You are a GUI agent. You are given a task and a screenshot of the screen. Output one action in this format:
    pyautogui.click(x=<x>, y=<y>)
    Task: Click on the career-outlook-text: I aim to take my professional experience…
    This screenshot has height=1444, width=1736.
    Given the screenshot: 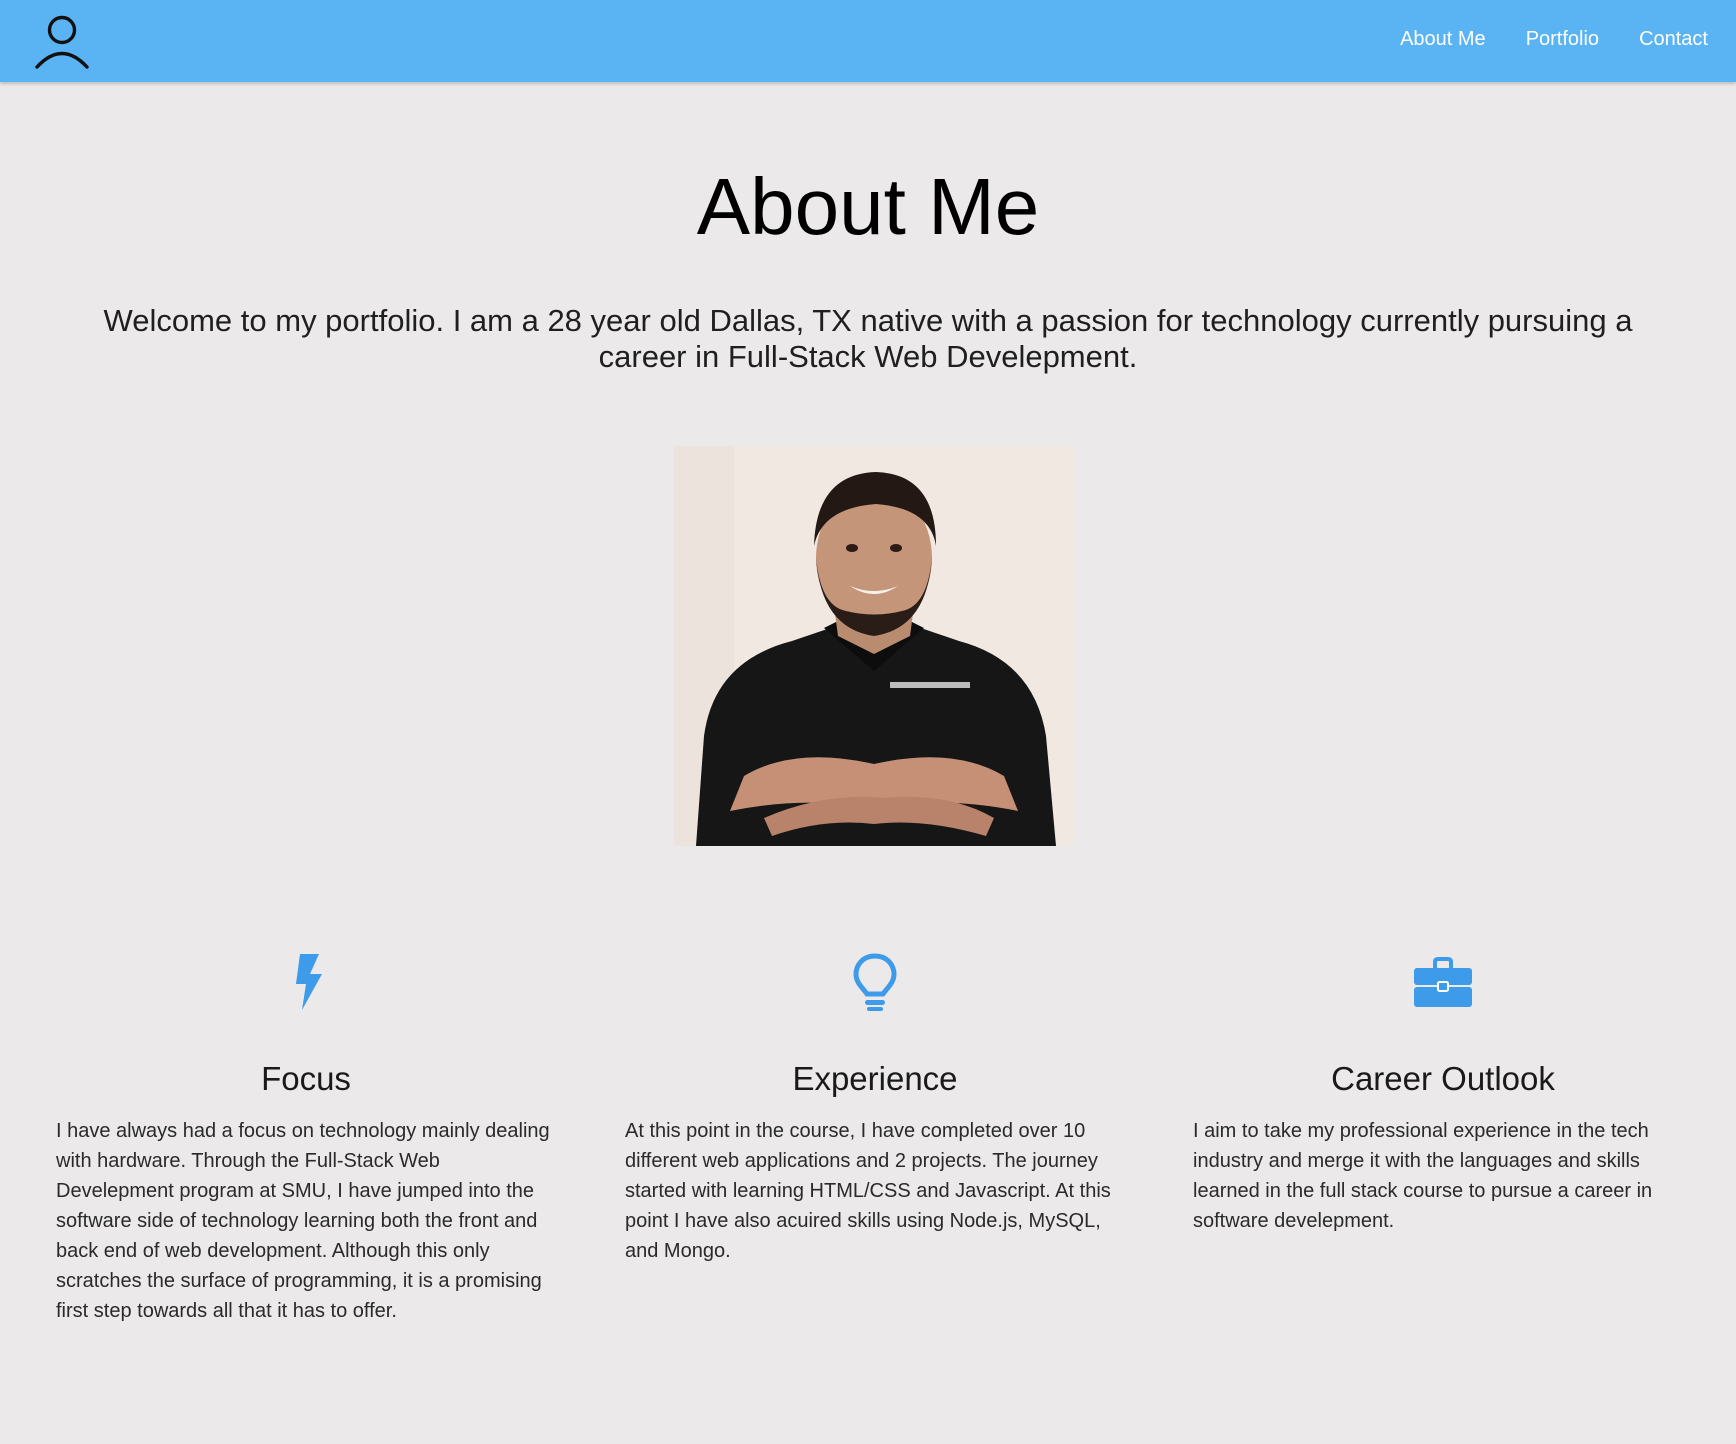 What is the action you would take?
    pyautogui.click(x=1423, y=1176)
    